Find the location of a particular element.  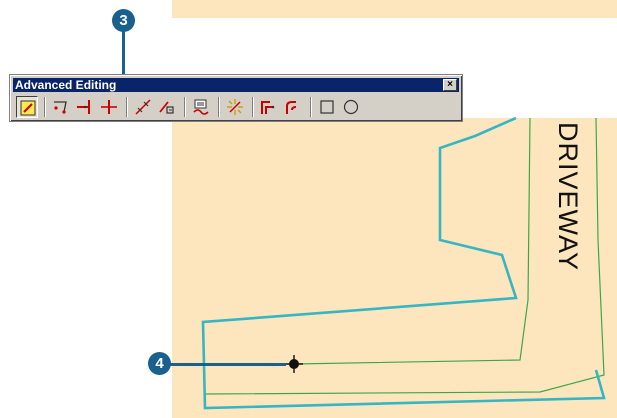

circle-icon is located at coordinates (351, 107).